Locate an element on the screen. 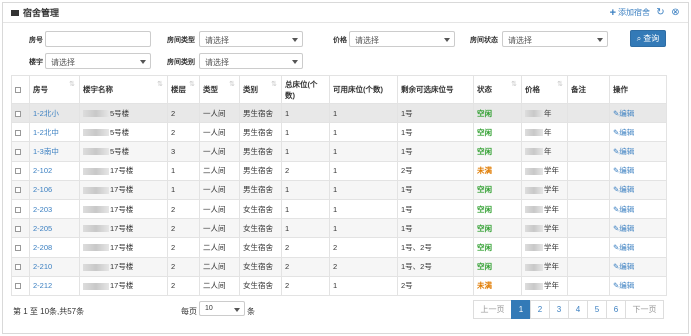 The image size is (691, 336). close-circle-icon: ⊗ is located at coordinates (675, 13).